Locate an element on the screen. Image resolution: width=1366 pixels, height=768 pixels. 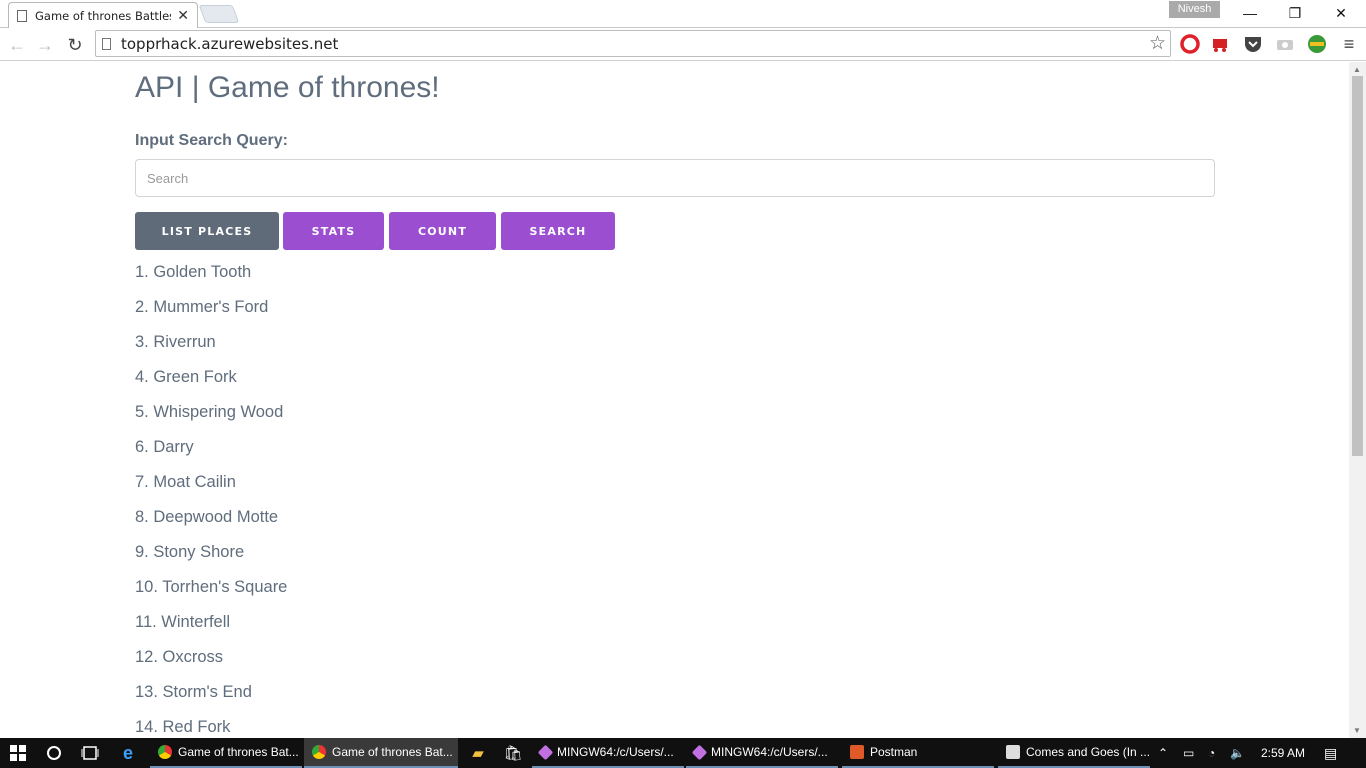
address-bar: topprhack.azurewebsites.net ☆ is located at coordinates (633, 43).